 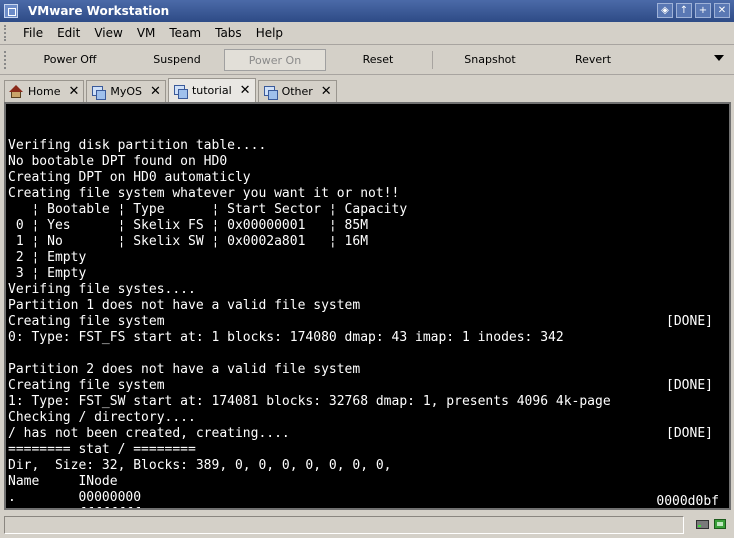 I want to click on console-line-text: 1 ¦ No ¦ Skelix SW ¦ 0x0002a801 ¦ 16M, so click(x=188, y=241).